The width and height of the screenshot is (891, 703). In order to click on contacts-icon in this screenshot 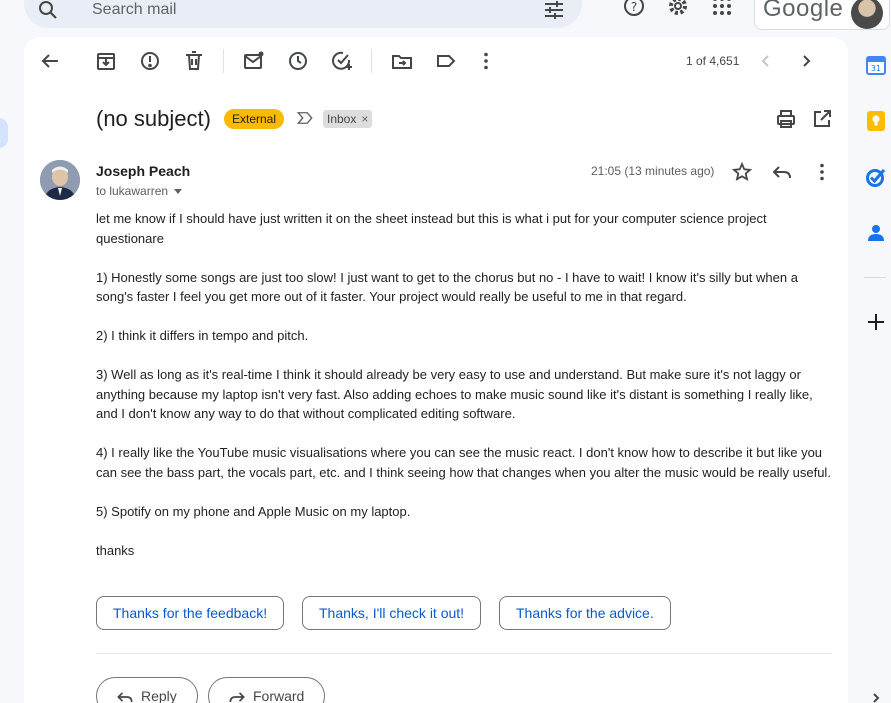, I will do `click(876, 233)`.